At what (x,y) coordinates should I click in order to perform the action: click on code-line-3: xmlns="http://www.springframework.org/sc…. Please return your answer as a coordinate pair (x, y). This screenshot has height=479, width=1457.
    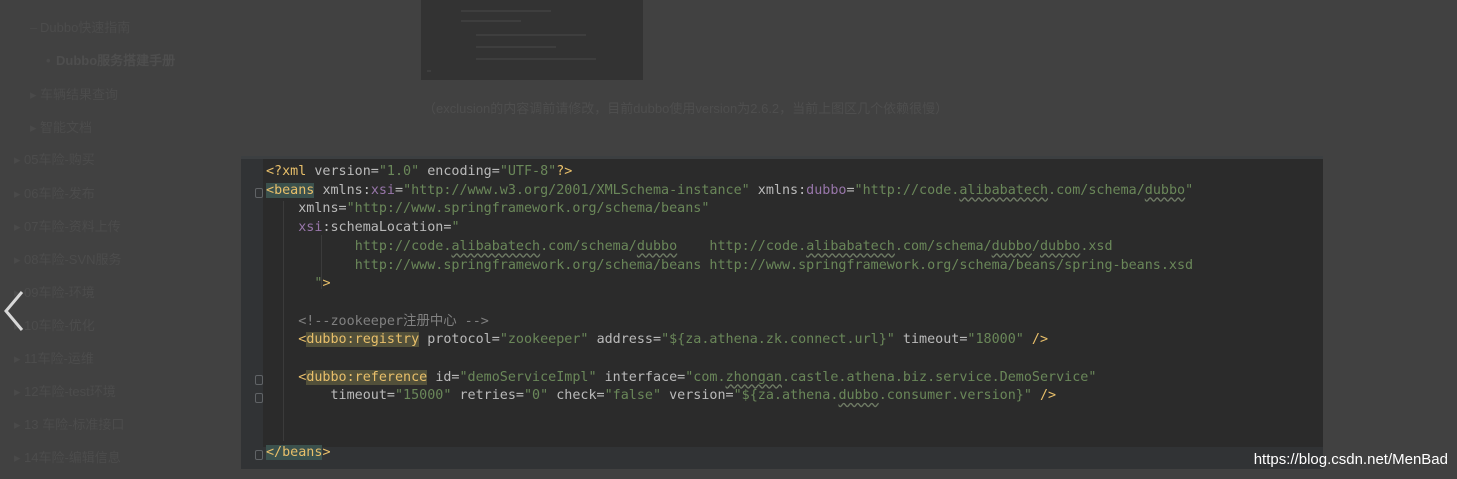
    Looking at the image, I should click on (504, 209).